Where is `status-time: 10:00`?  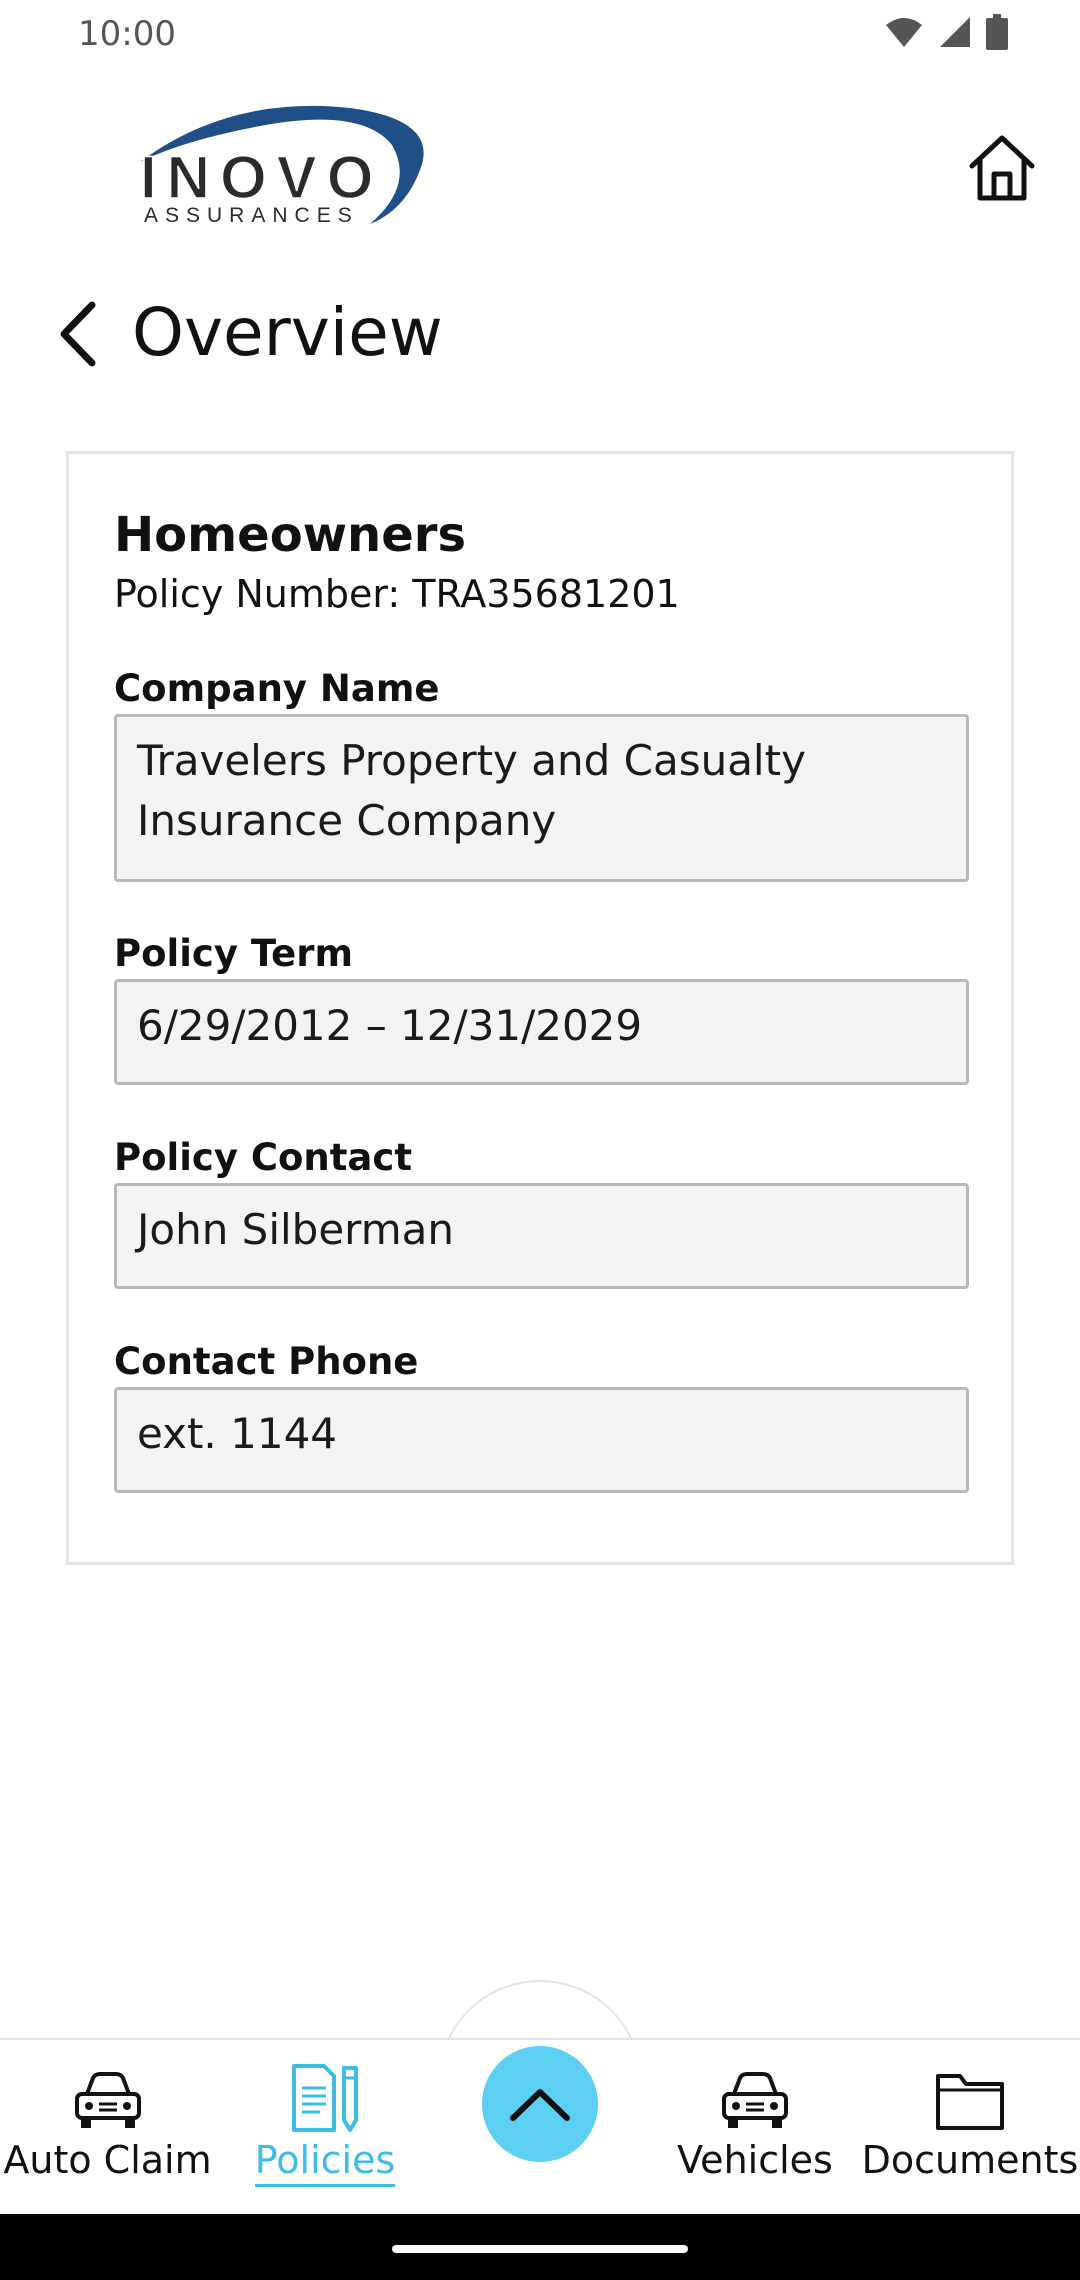
status-time: 10:00 is located at coordinates (127, 34).